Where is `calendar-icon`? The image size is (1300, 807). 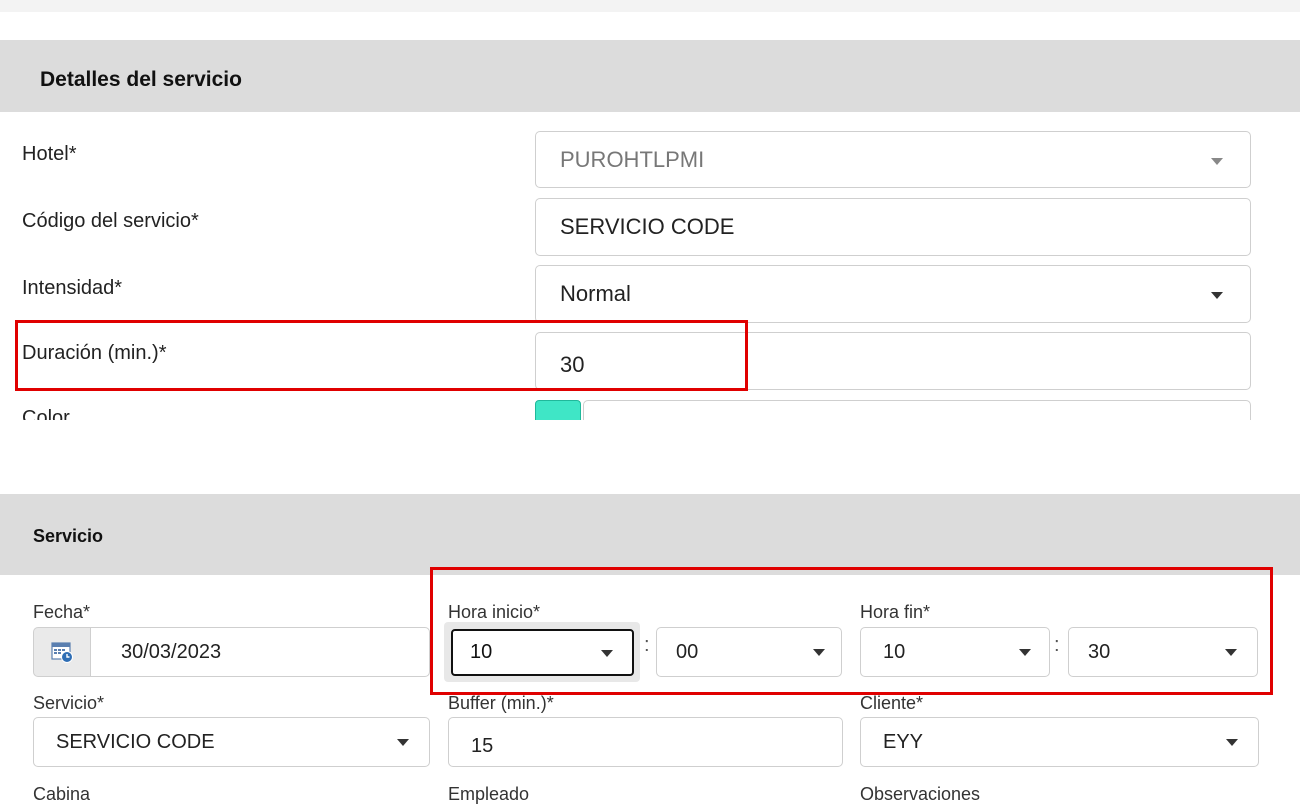 calendar-icon is located at coordinates (62, 652).